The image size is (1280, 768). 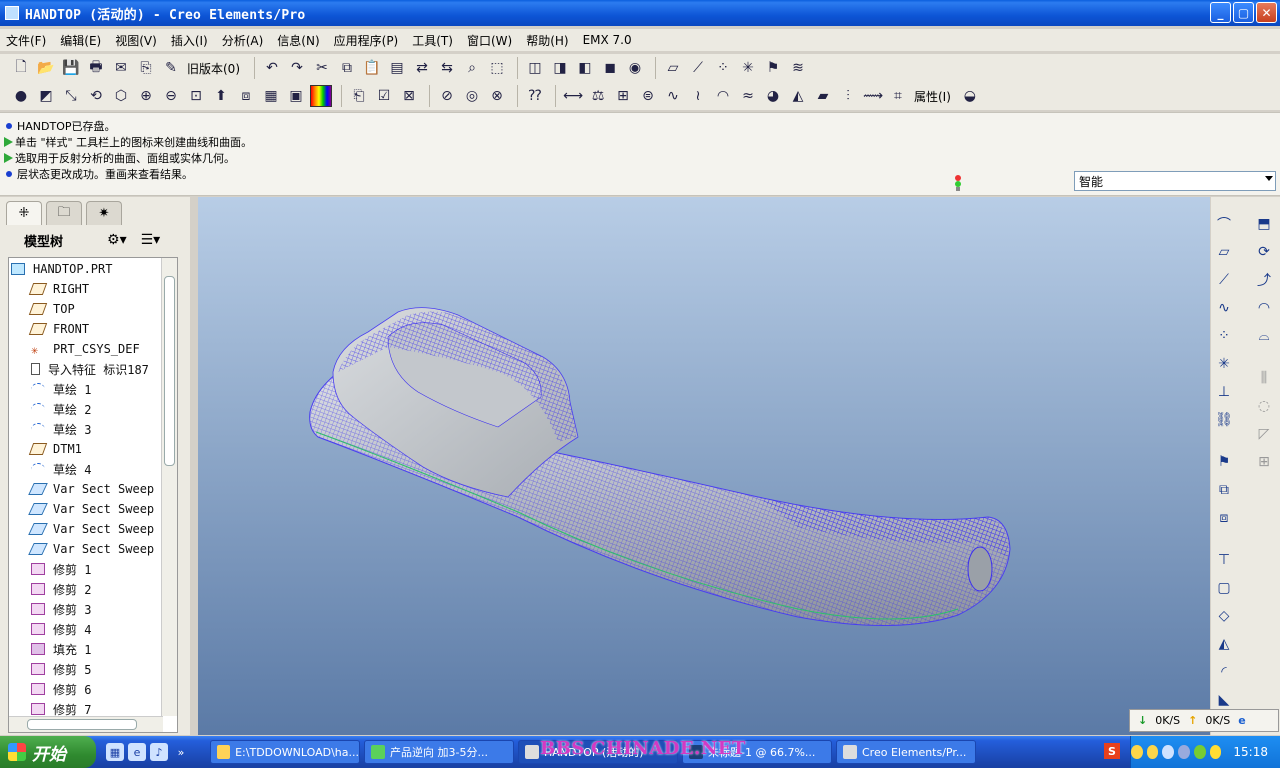 I want to click on tree-item: 修剪 4, so click(x=94, y=629).